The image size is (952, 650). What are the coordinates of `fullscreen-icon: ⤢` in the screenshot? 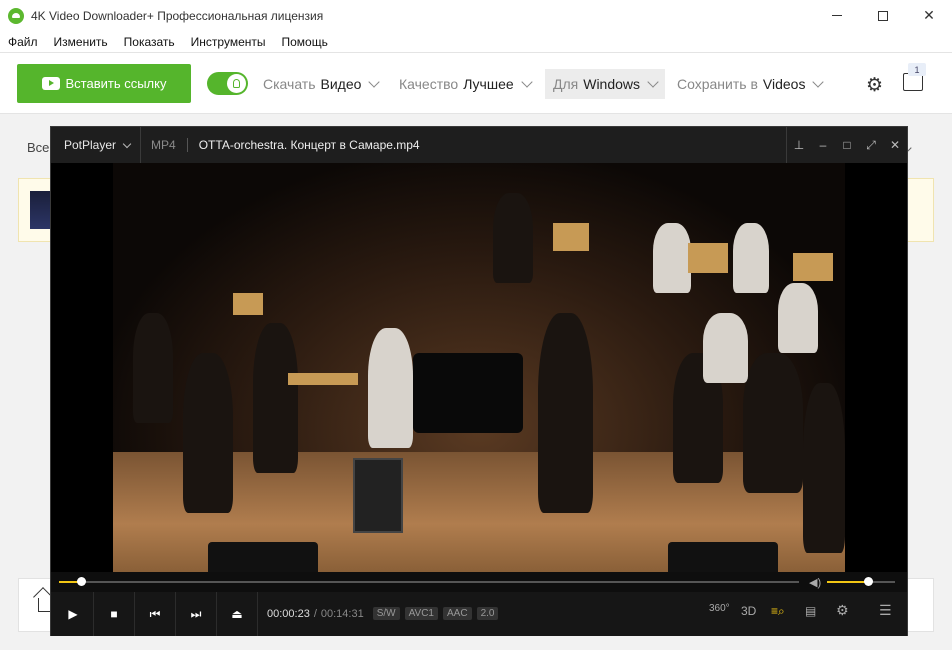 It's located at (871, 145).